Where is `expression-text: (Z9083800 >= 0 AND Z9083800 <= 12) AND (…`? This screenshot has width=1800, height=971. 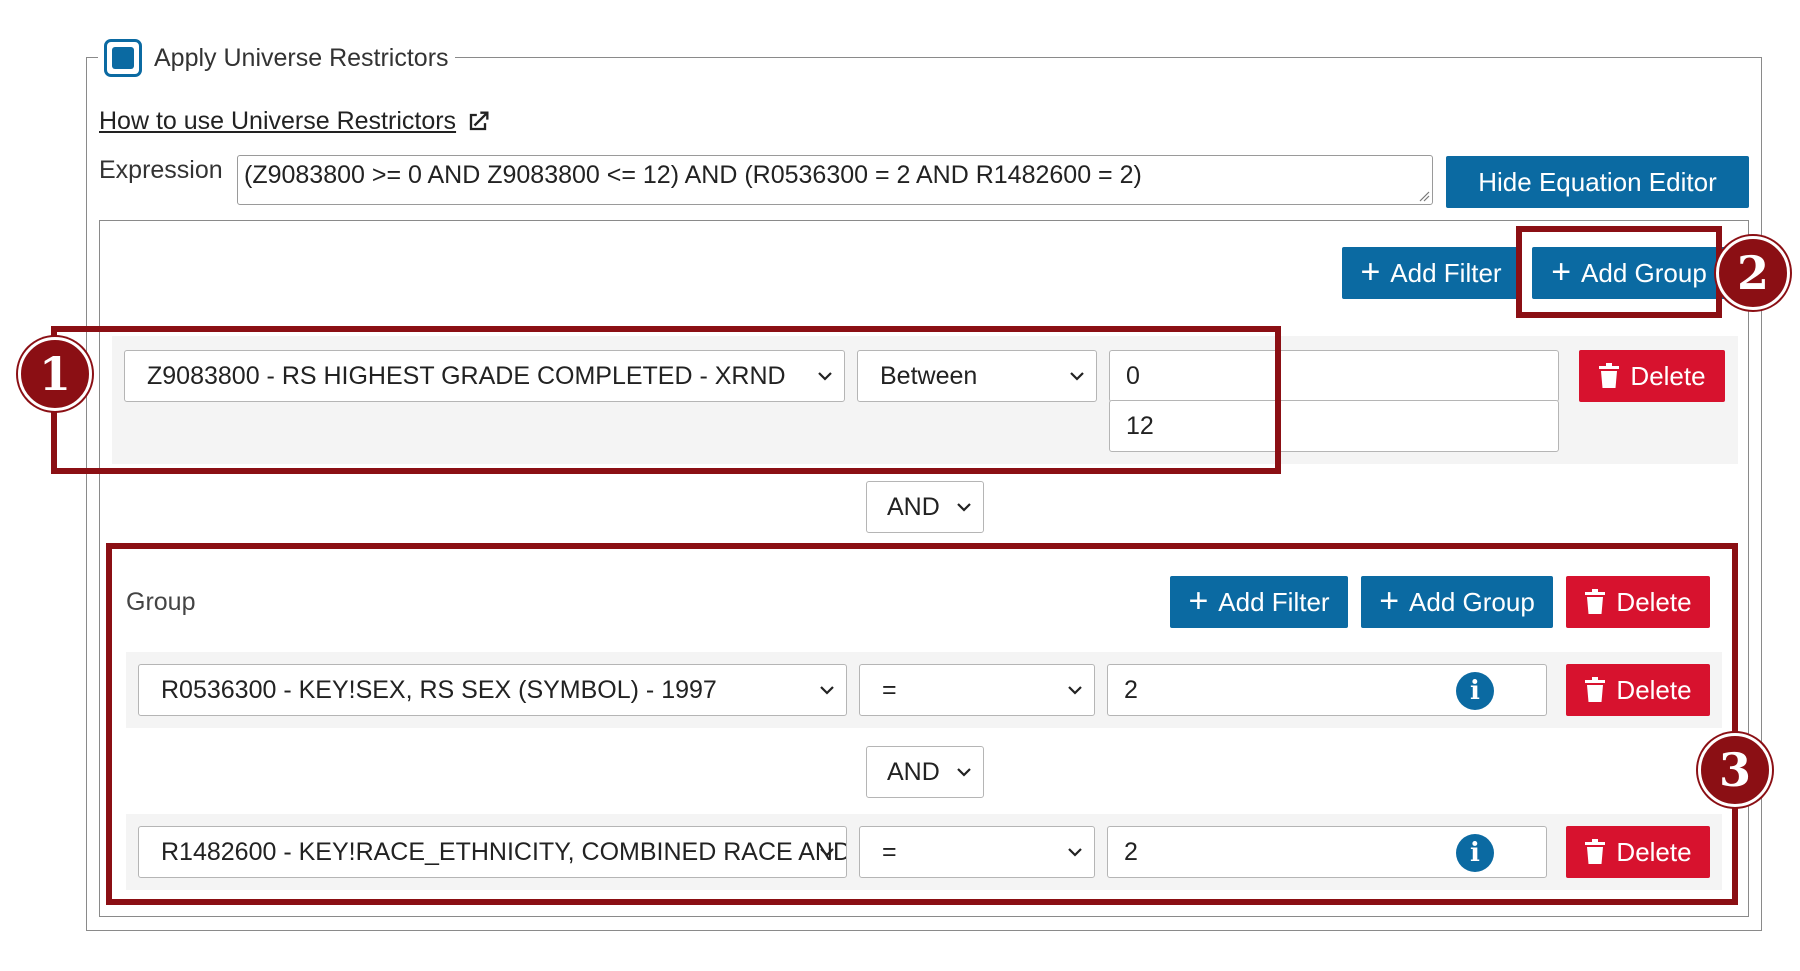 expression-text: (Z9083800 >= 0 AND Z9083800 <= 12) AND (… is located at coordinates (693, 175).